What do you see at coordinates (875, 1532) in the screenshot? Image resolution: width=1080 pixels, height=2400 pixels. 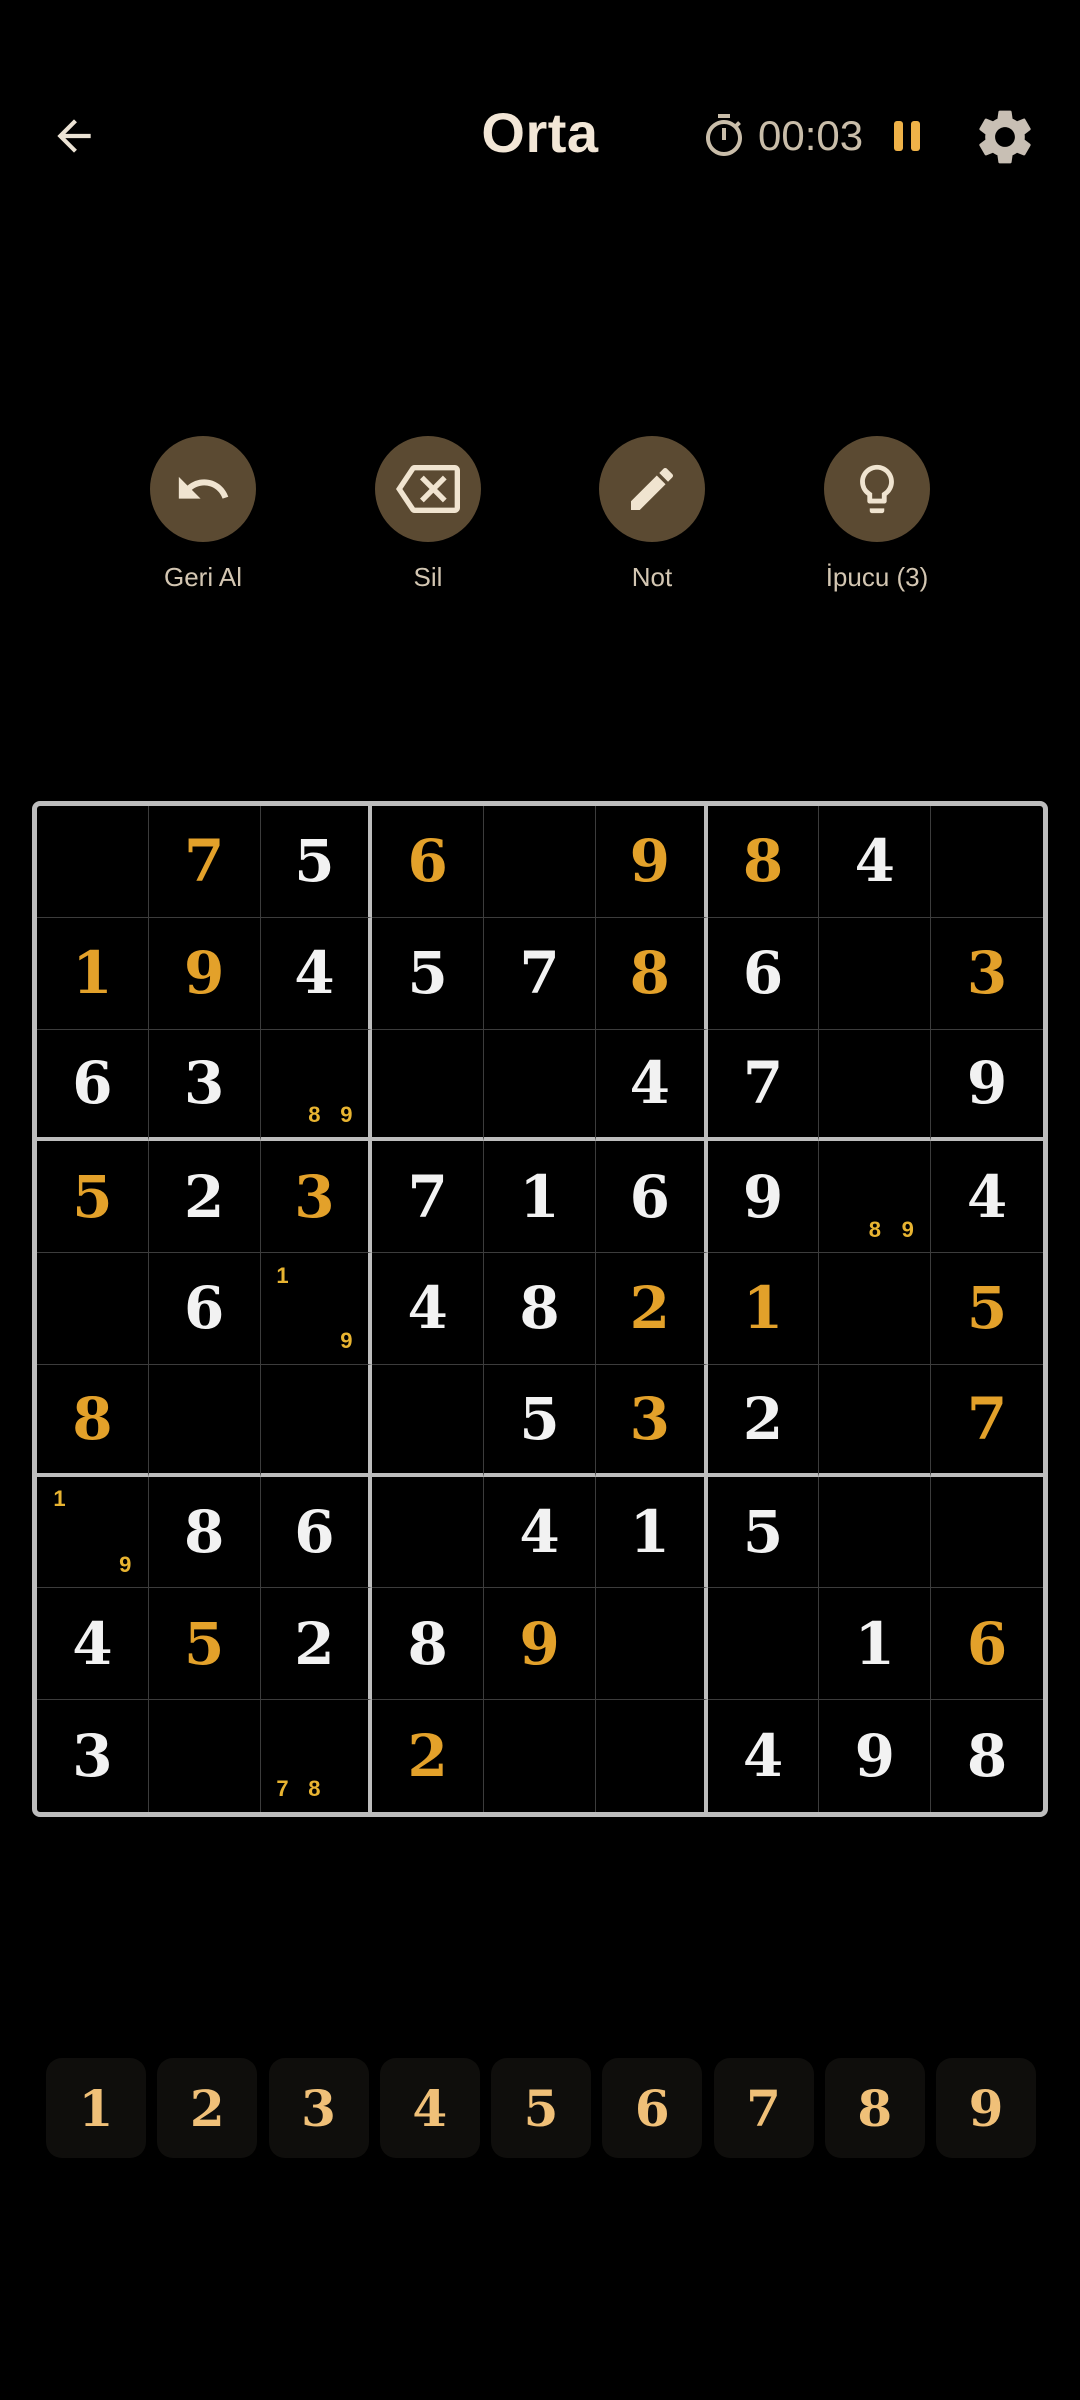 I see `cell-r7-c8` at bounding box center [875, 1532].